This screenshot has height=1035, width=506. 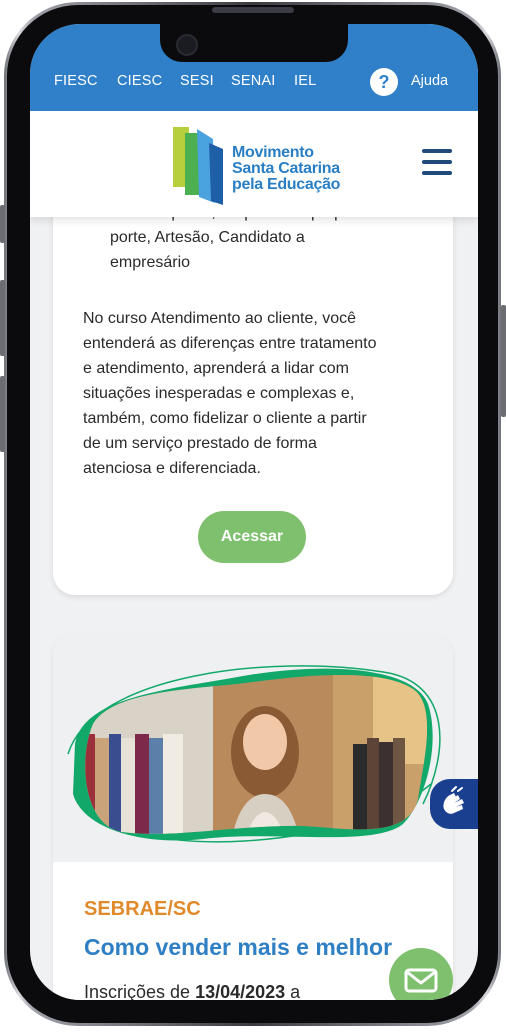 What do you see at coordinates (454, 804) in the screenshot?
I see `sign-language-icon` at bounding box center [454, 804].